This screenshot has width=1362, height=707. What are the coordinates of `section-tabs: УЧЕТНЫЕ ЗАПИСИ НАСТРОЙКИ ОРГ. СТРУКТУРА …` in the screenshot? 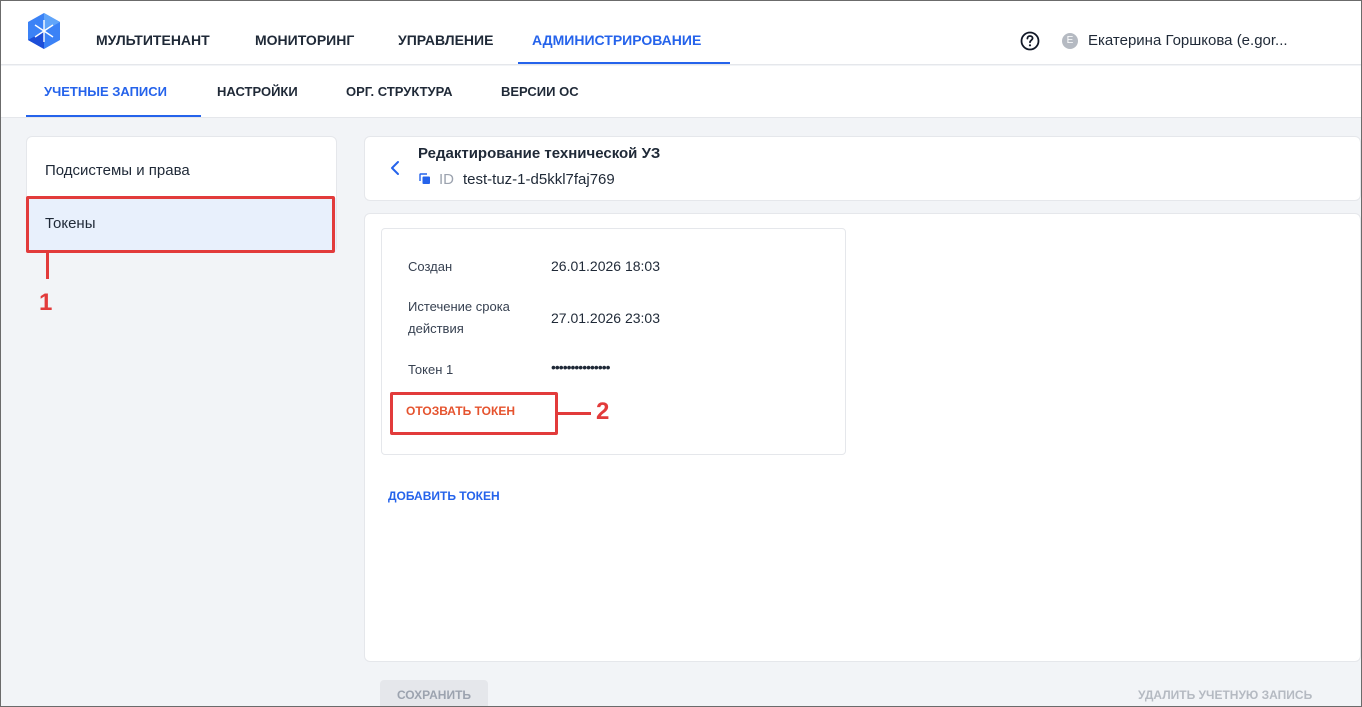 It's located at (681, 92).